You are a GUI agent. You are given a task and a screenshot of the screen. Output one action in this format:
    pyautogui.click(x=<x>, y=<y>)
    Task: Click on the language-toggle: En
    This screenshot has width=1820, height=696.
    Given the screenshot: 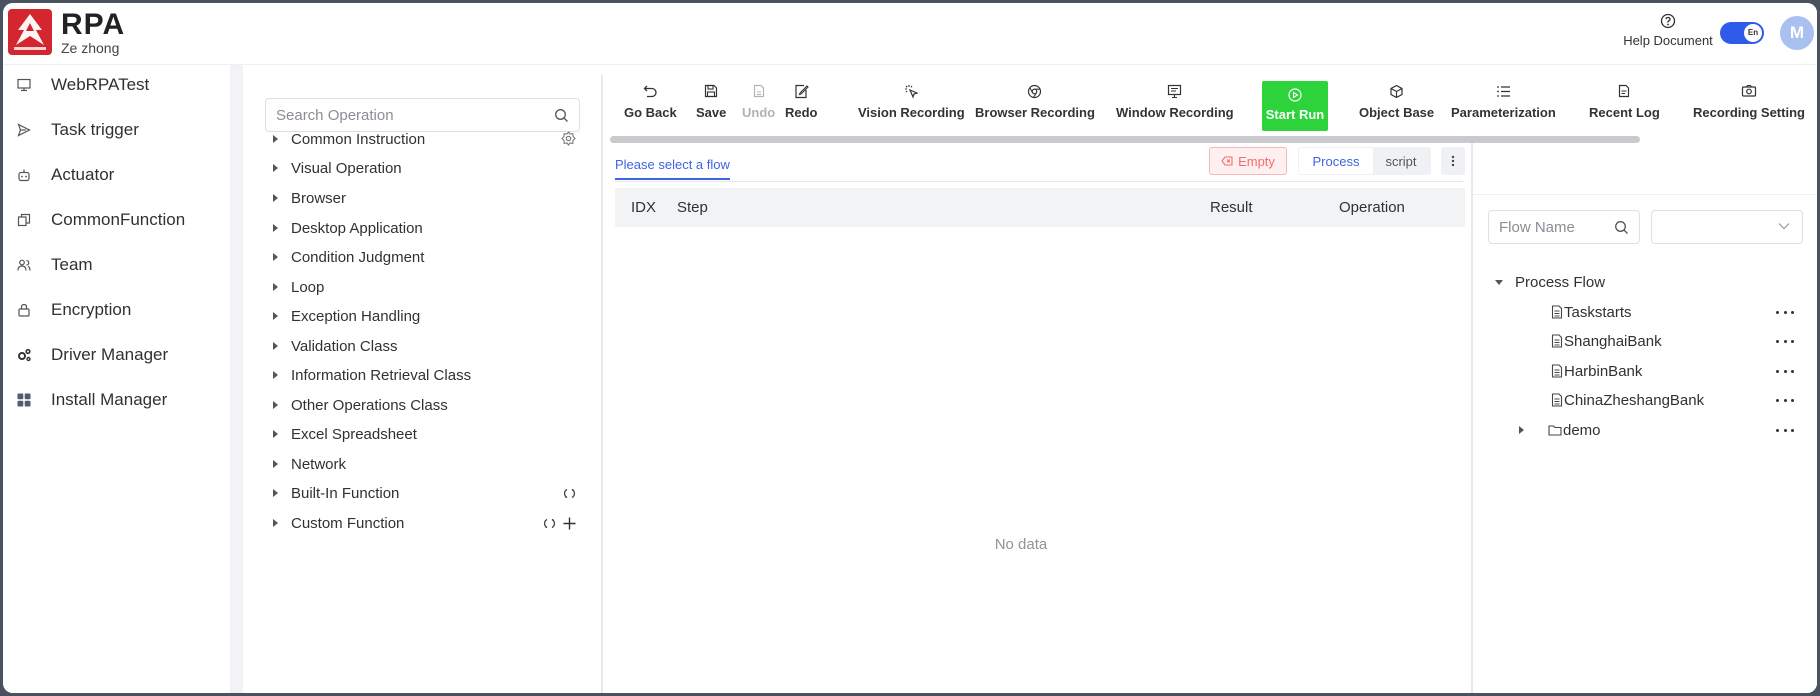 What is the action you would take?
    pyautogui.click(x=1742, y=33)
    